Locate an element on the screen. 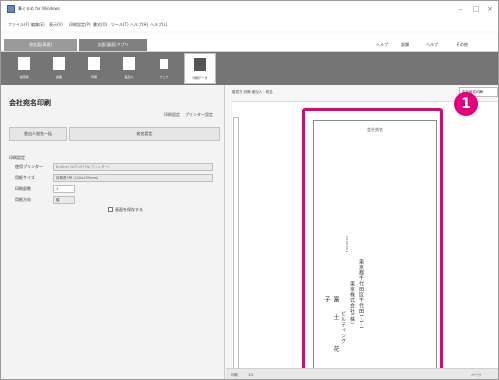 This screenshot has height=380, width=499. title-bar: 筆ぐるめ for Windows – □ × is located at coordinates (249, 9).